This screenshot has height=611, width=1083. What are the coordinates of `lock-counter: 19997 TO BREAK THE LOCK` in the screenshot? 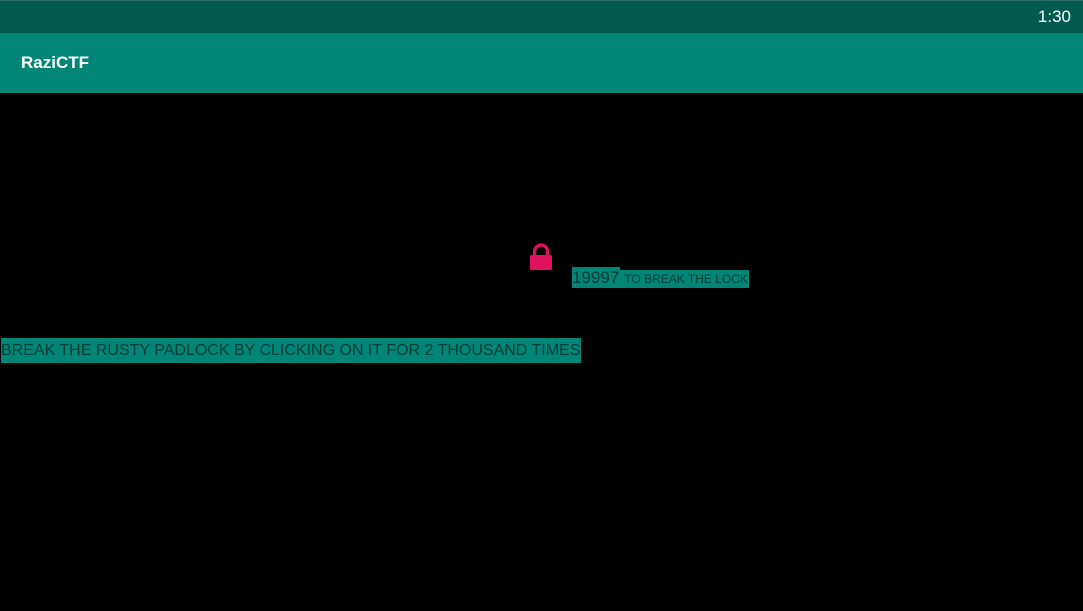 It's located at (660, 276).